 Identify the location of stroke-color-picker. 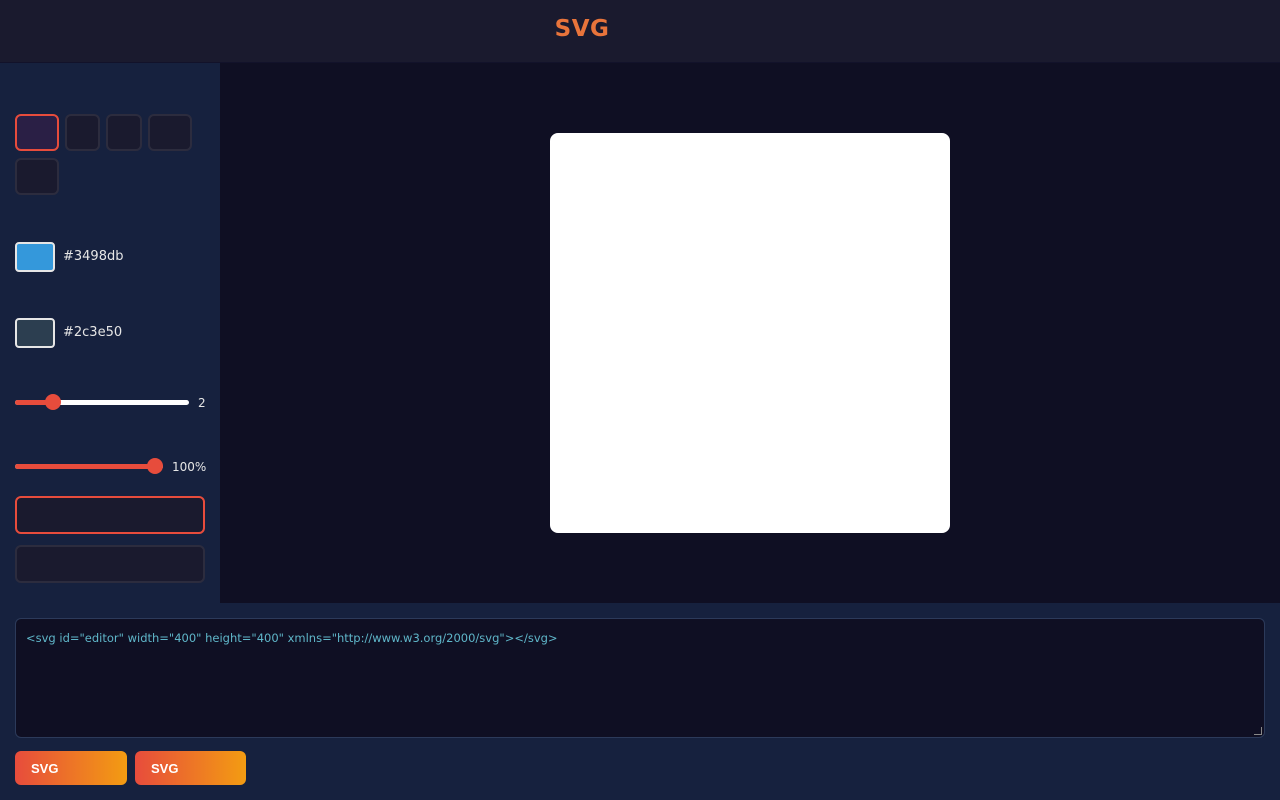
(35, 333).